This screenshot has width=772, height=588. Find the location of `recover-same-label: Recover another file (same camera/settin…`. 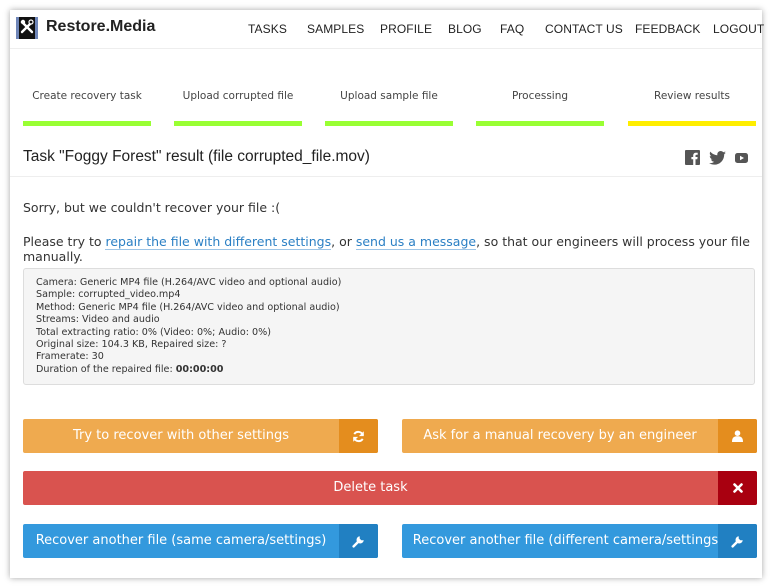

recover-same-label: Recover another file (same camera/settin… is located at coordinates (181, 540).